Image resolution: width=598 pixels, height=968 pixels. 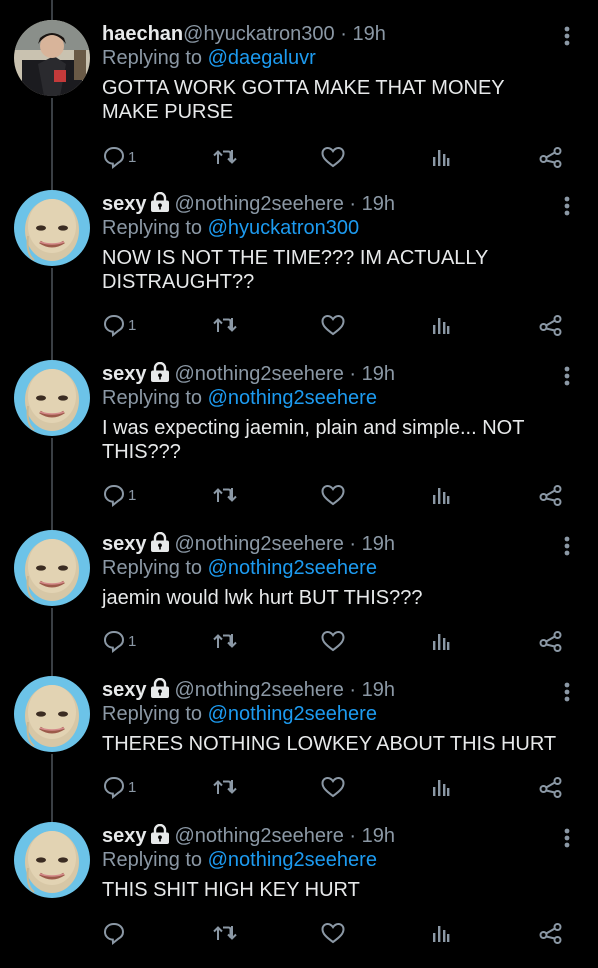 I want to click on reply-context: Replying to @daegaluvr, so click(x=209, y=58).